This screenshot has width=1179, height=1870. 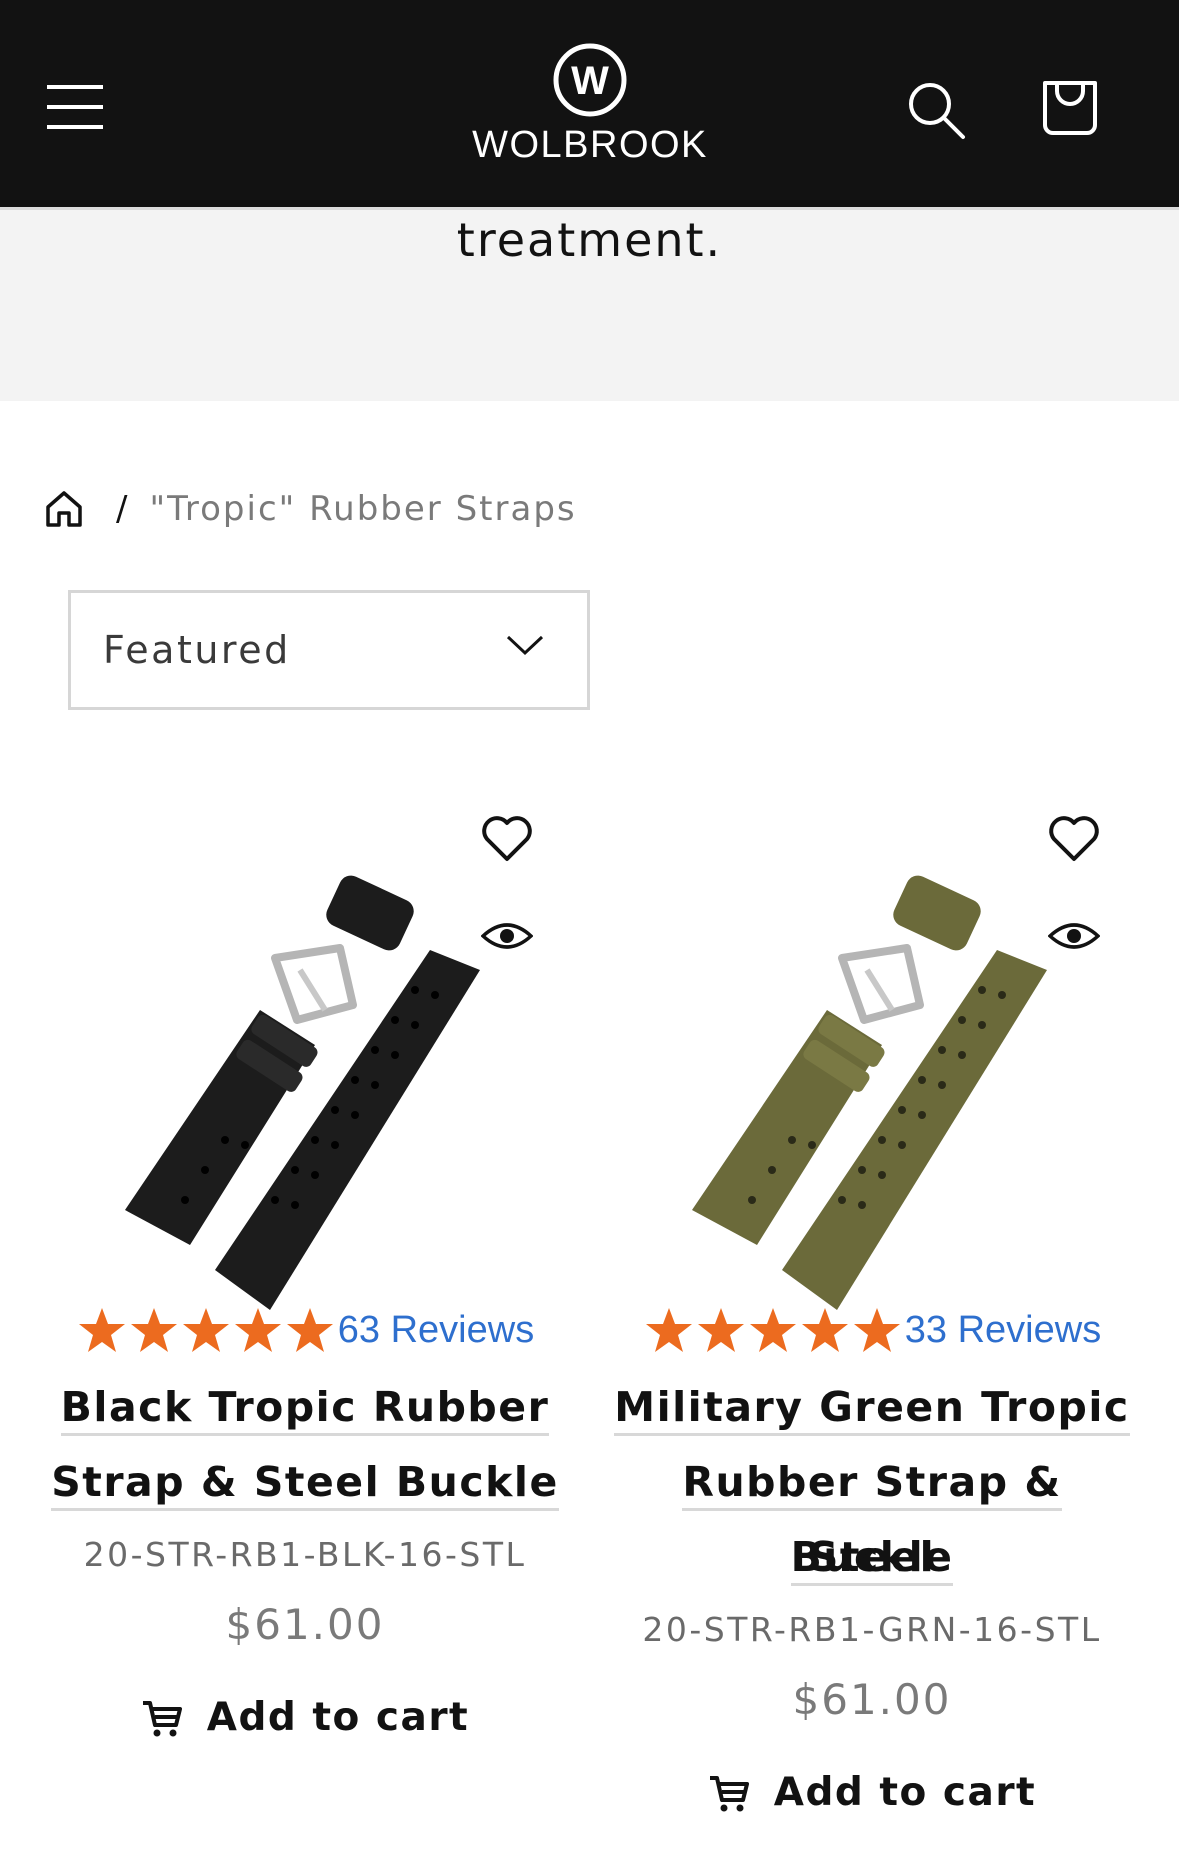 I want to click on cart-button, so click(x=1070, y=106).